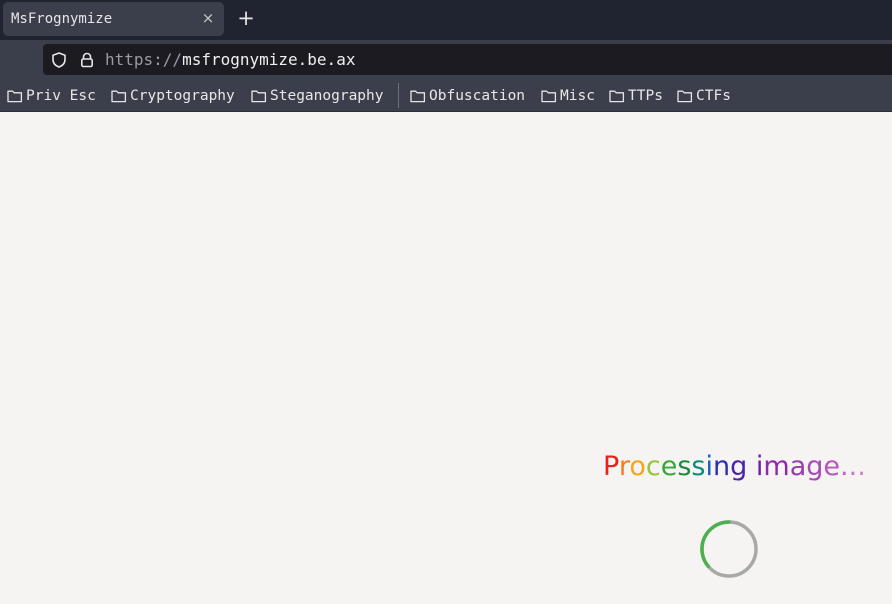 This screenshot has width=892, height=604. I want to click on url-text: https://msfrognymize.be.ax, so click(230, 60).